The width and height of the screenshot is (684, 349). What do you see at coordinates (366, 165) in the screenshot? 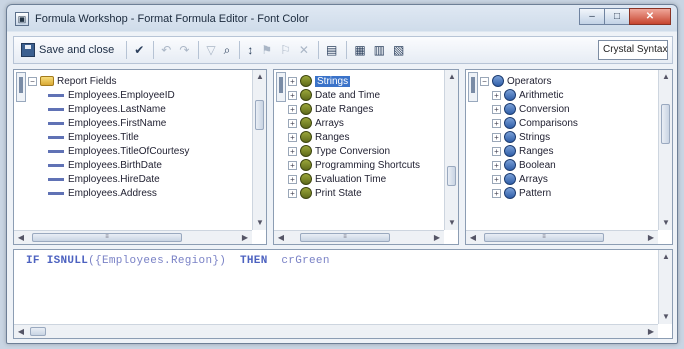
I see `function-category: + Programming Shortcuts` at bounding box center [366, 165].